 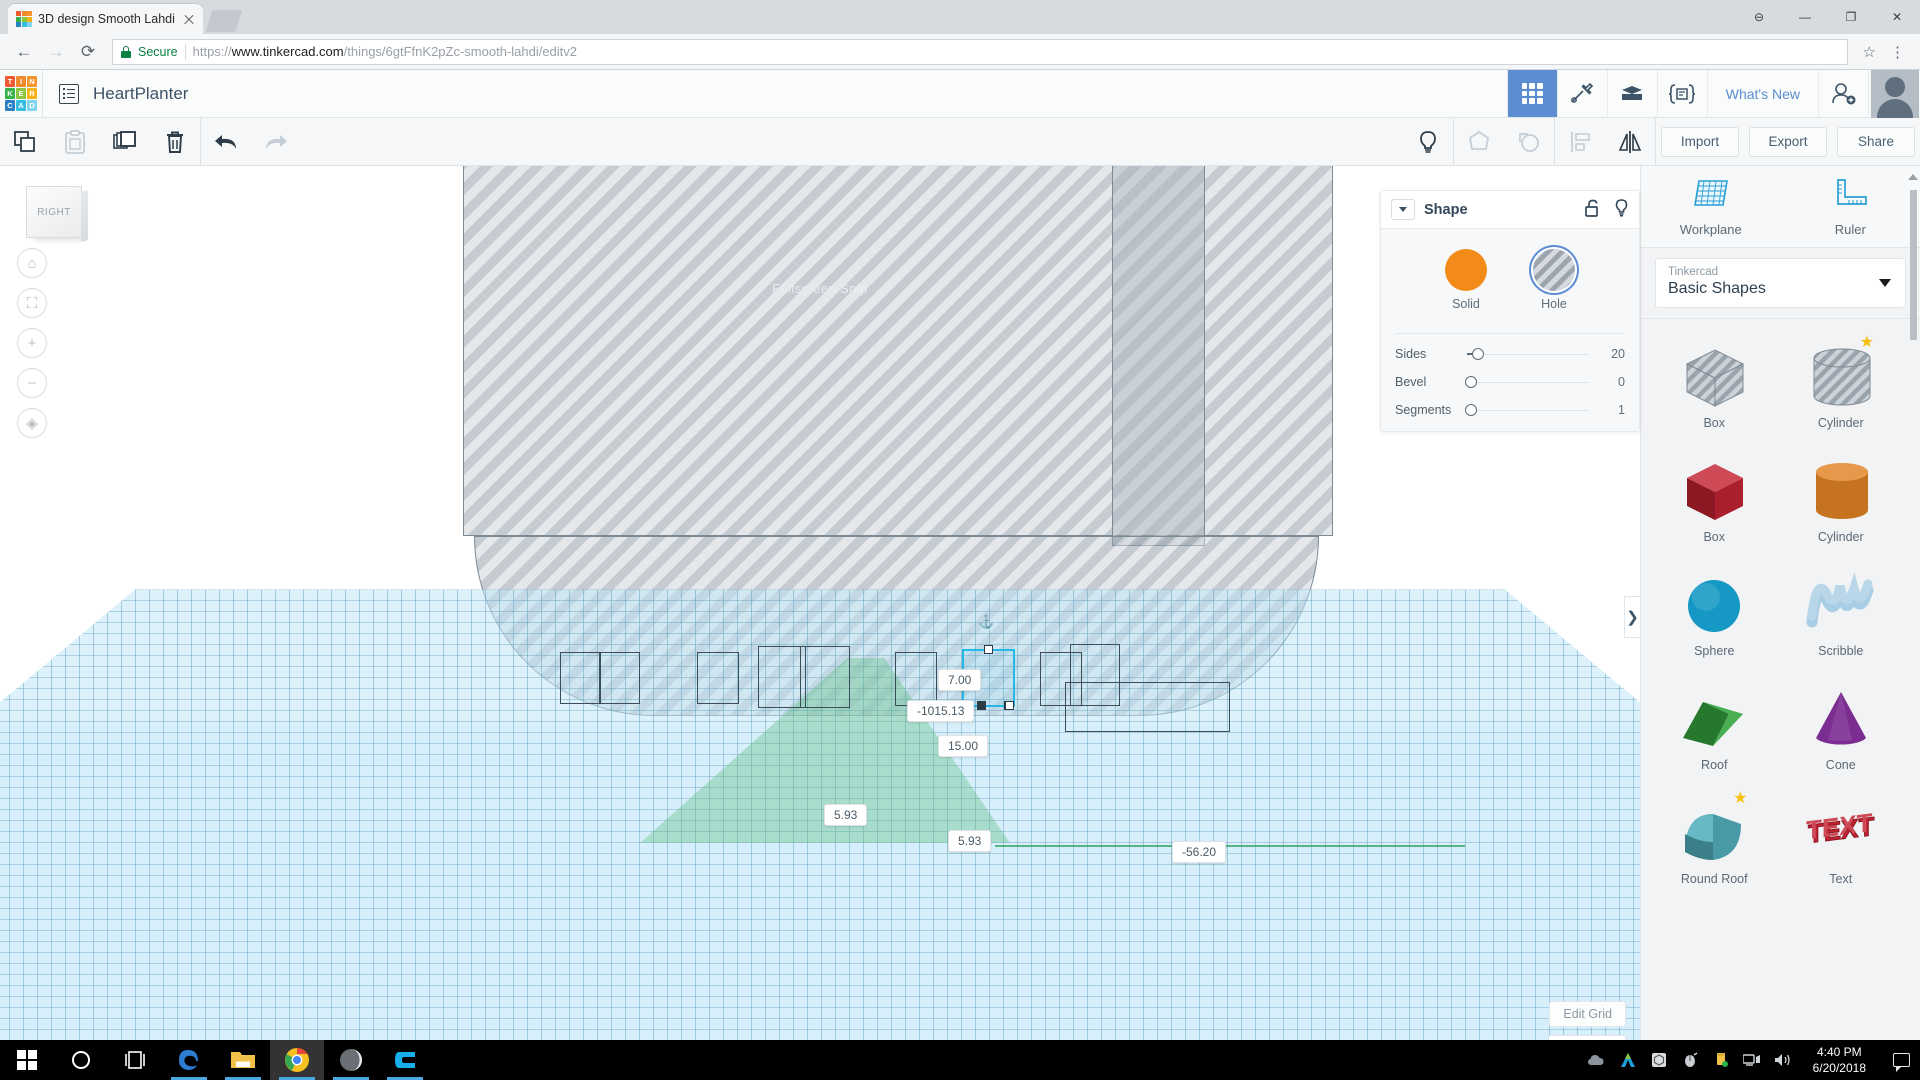 I want to click on workplane-tool: Workplane, so click(x=1711, y=206).